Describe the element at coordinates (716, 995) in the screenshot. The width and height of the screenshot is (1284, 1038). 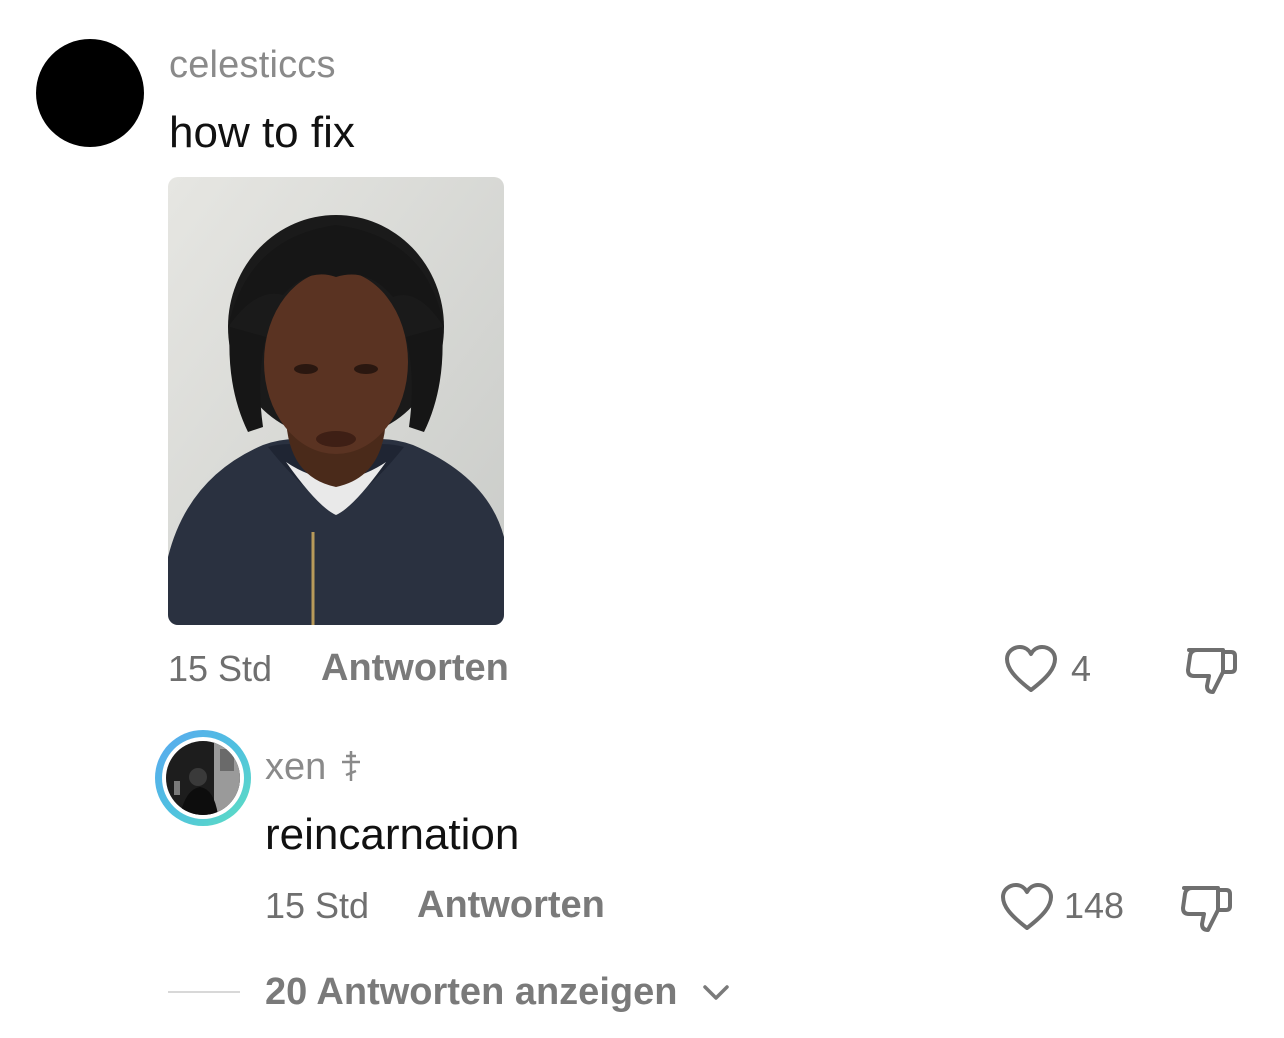
I see `chevron-down-icon` at that location.